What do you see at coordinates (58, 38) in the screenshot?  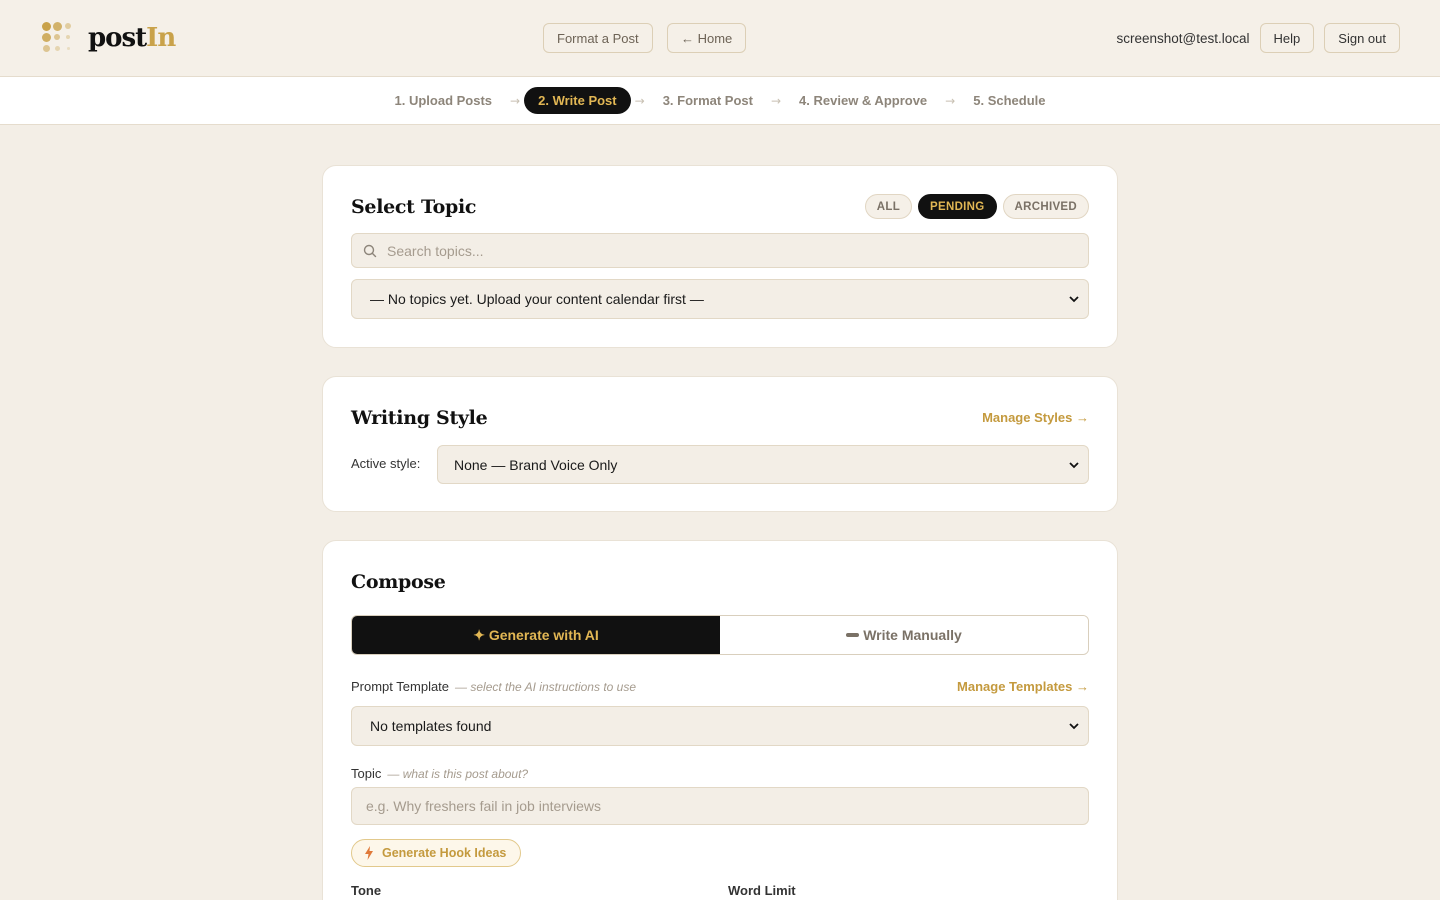 I see `logo-icon` at bounding box center [58, 38].